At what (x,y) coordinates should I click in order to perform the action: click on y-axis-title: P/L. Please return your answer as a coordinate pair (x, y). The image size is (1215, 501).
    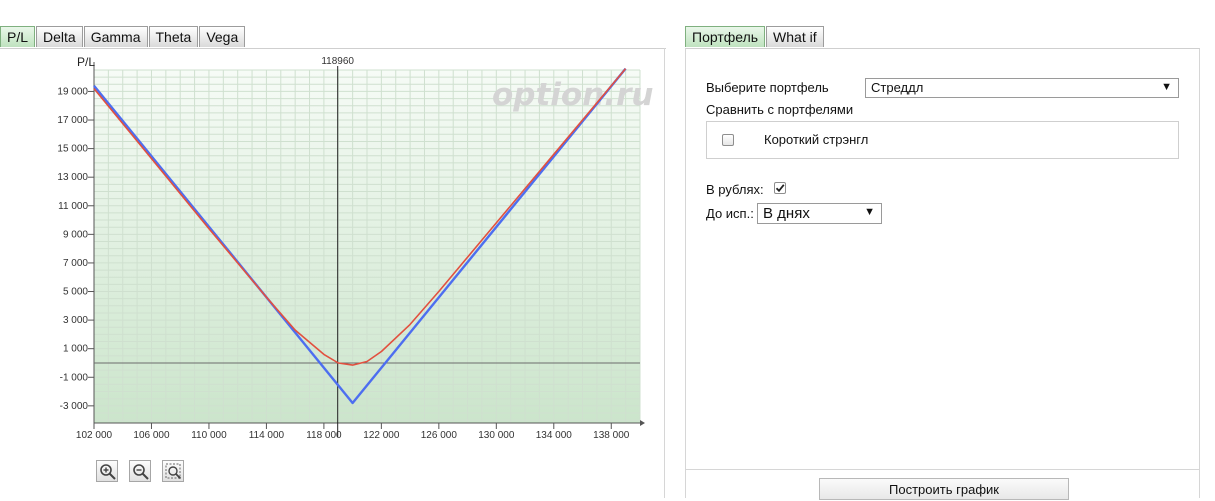
    Looking at the image, I should click on (86, 62).